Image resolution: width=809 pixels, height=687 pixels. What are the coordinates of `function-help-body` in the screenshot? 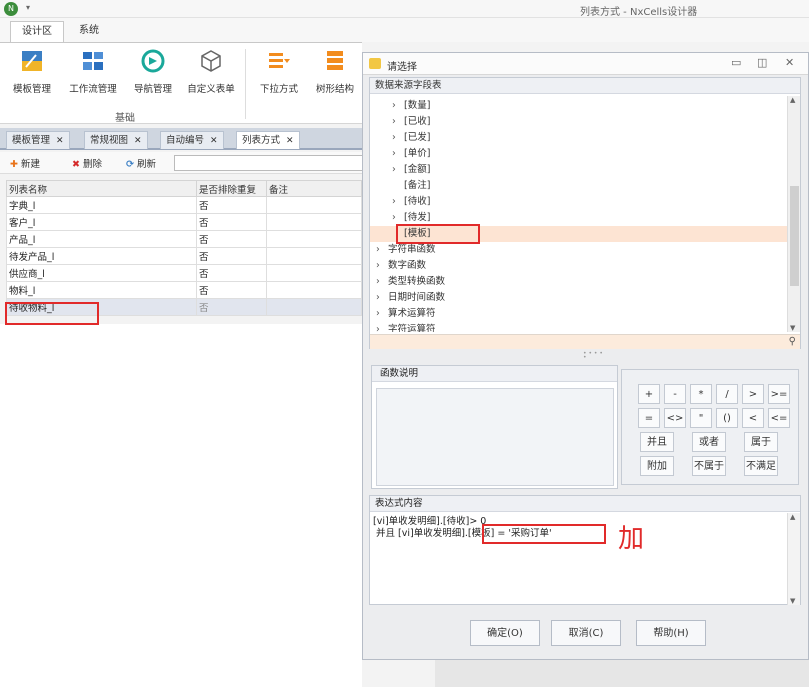 It's located at (495, 437).